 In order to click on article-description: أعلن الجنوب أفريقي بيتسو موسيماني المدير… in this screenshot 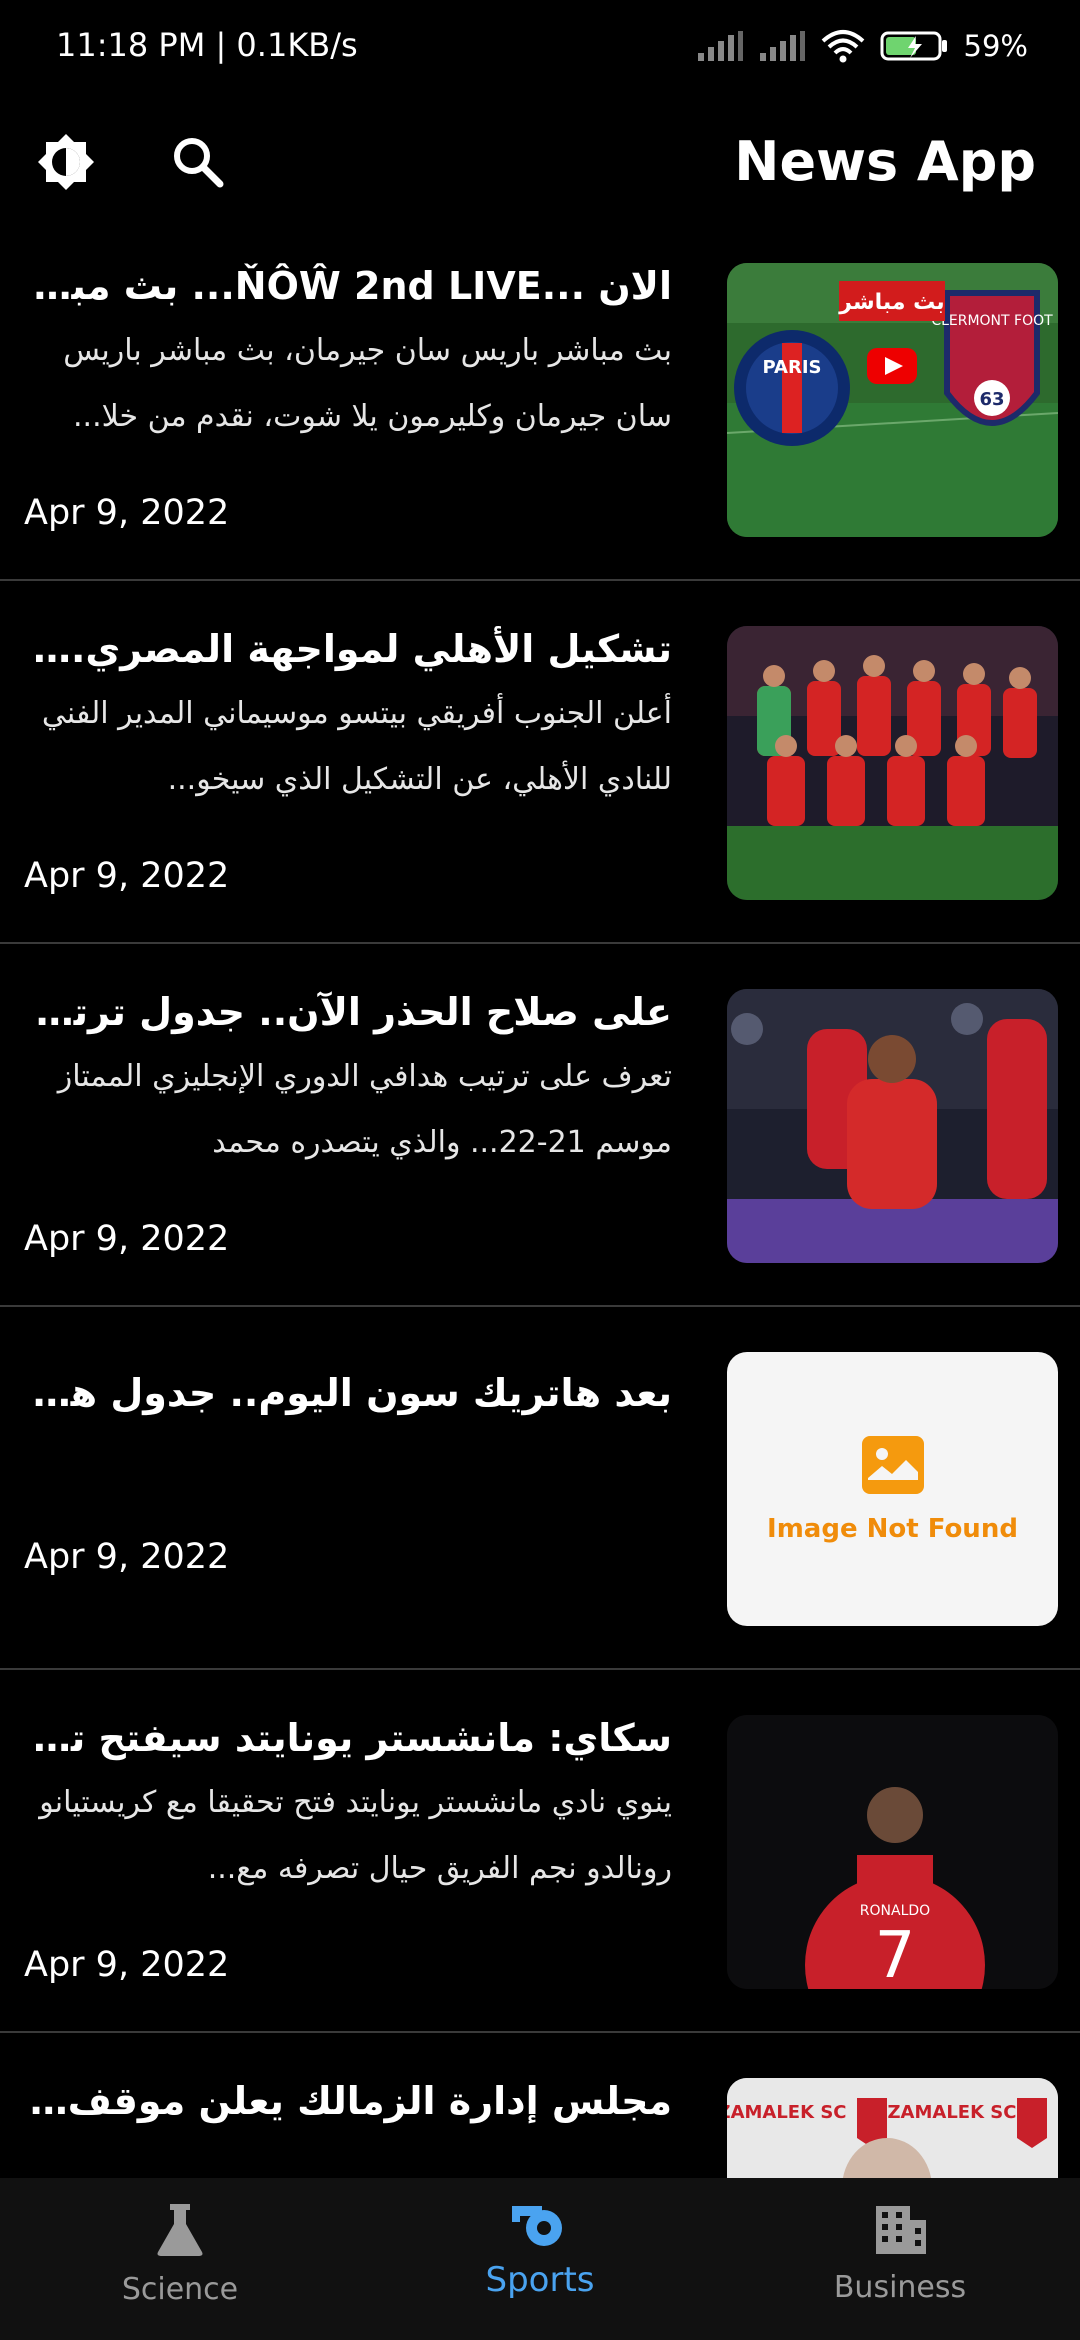, I will do `click(356, 746)`.